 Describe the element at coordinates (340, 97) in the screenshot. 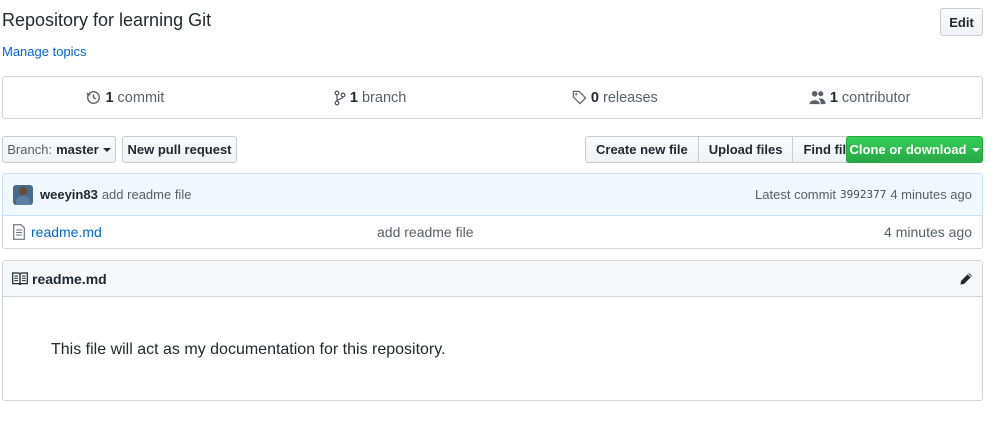

I see `git-branch-icon` at that location.